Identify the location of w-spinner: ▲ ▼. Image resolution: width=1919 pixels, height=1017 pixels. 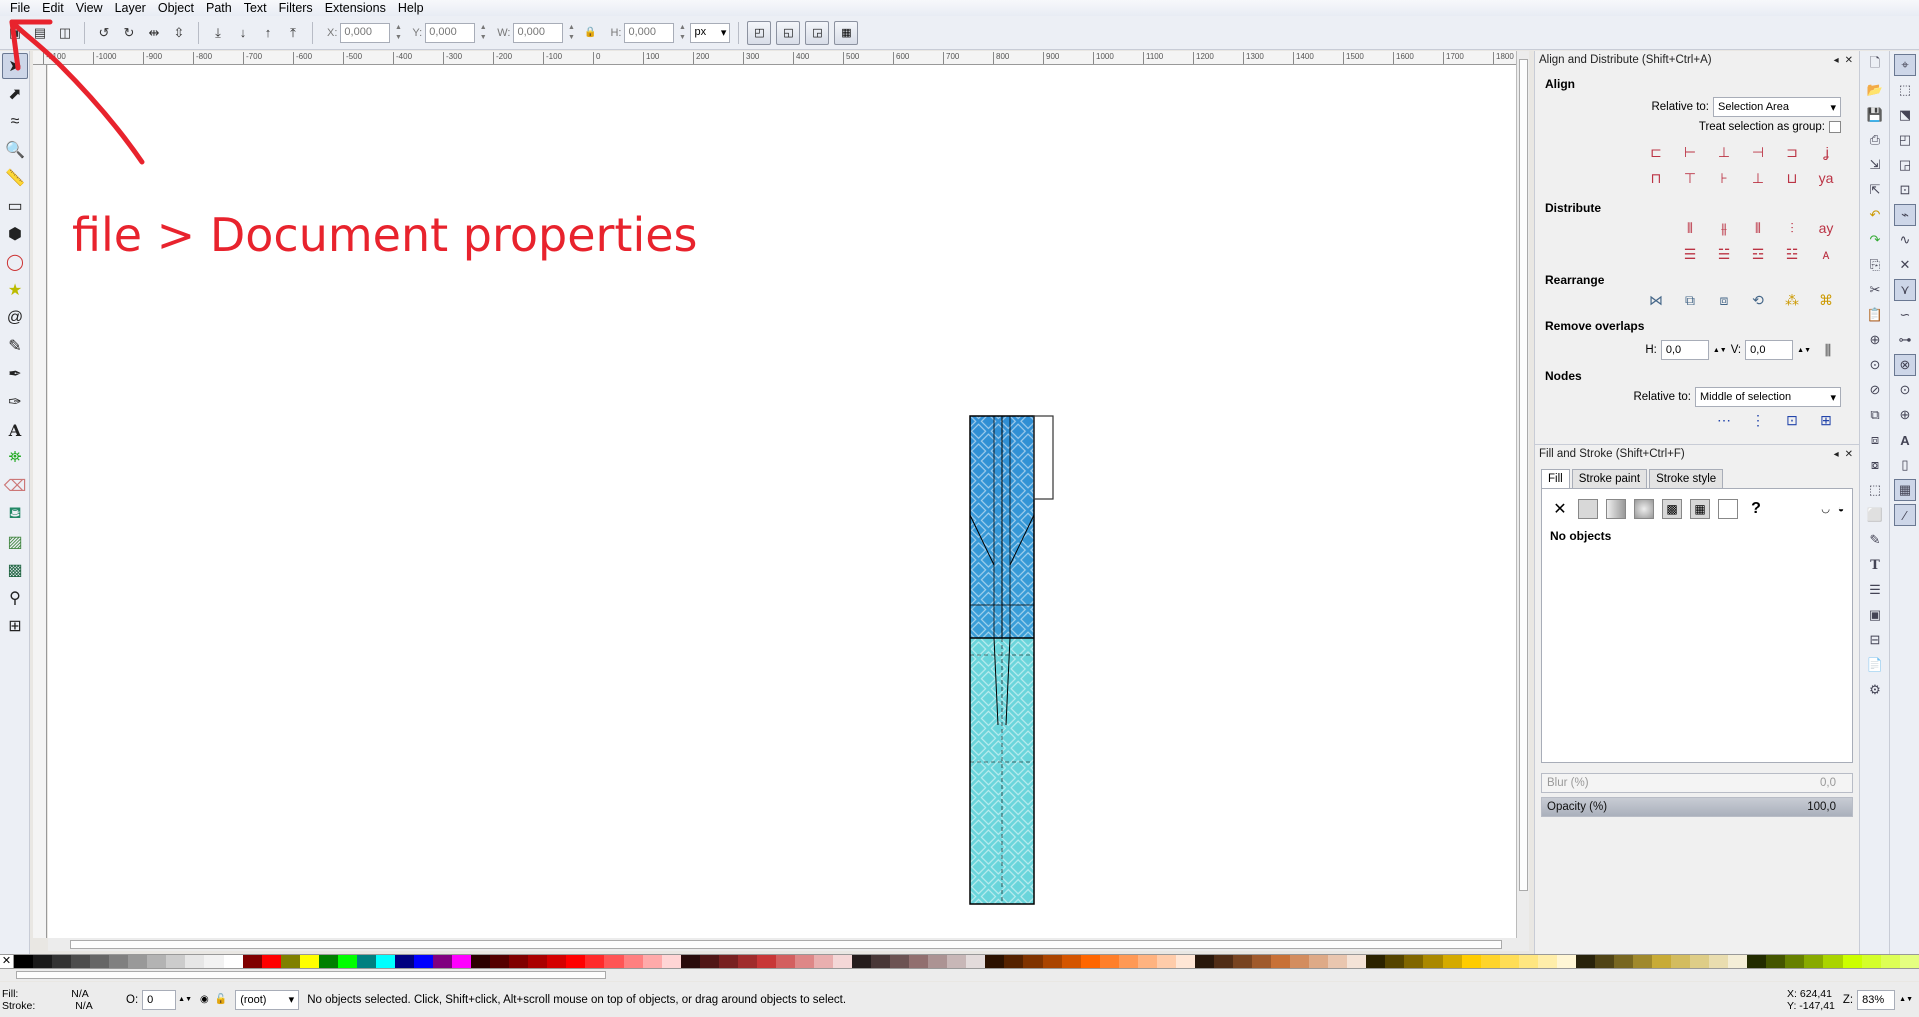
(571, 33).